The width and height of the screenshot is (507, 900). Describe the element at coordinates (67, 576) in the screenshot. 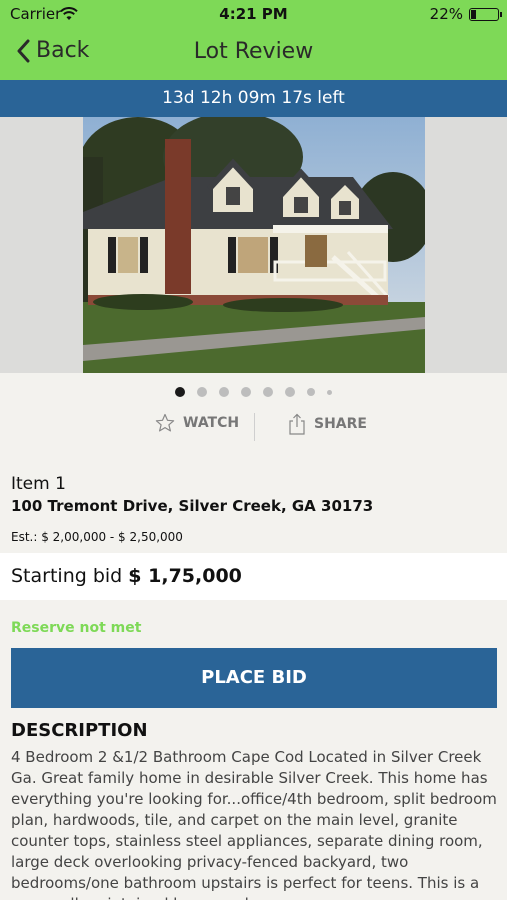

I see `starting-bid-label: Starting bid` at that location.